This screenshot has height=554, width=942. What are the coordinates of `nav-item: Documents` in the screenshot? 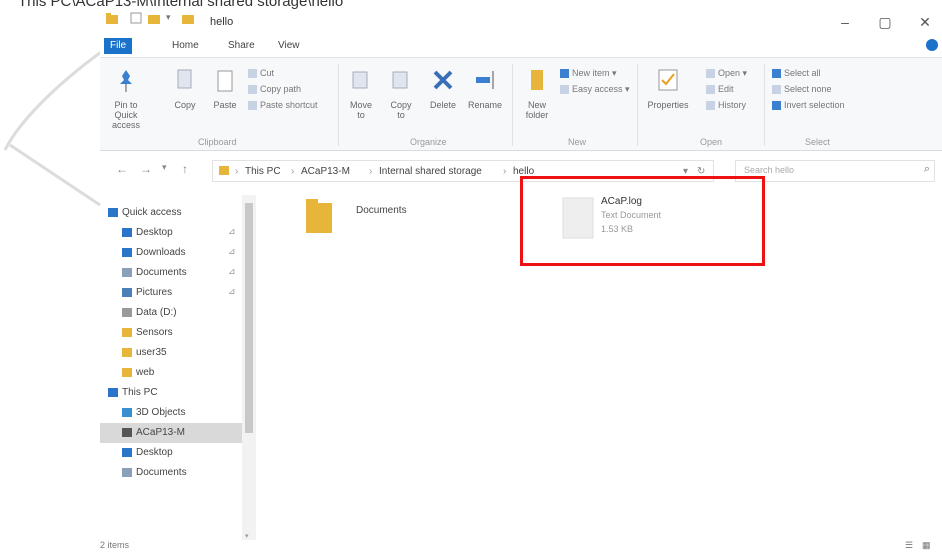 It's located at (175, 473).